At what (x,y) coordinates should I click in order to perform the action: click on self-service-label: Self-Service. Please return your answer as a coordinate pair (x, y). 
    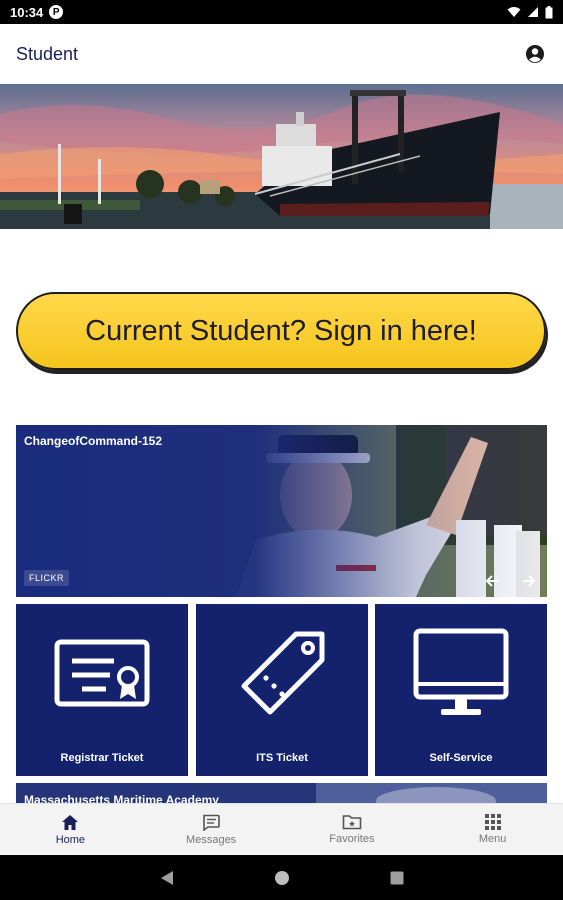
    Looking at the image, I should click on (461, 758).